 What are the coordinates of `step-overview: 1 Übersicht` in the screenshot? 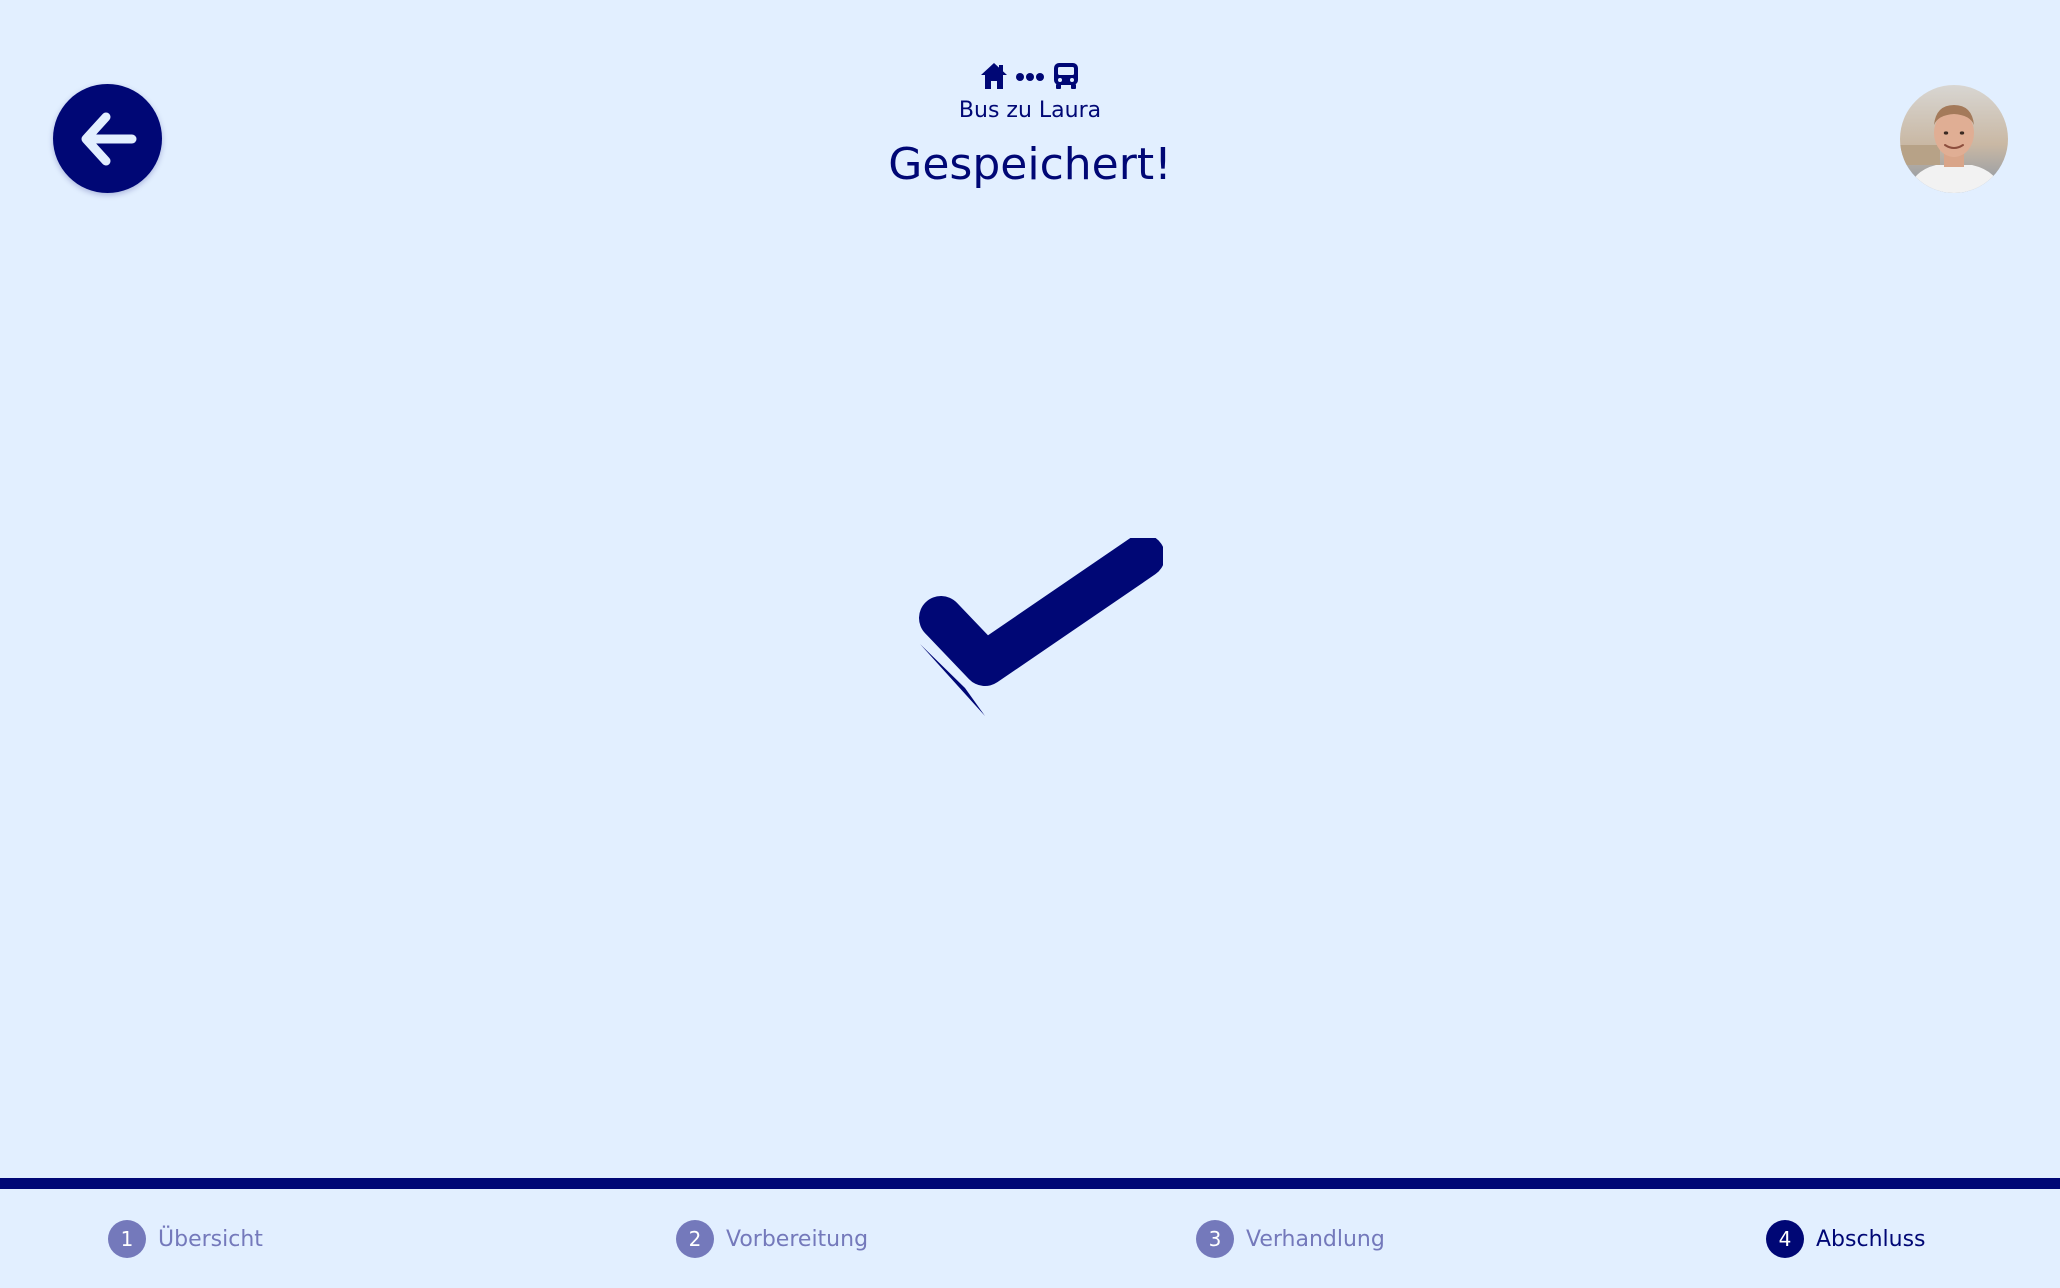 It's located at (185, 1239).